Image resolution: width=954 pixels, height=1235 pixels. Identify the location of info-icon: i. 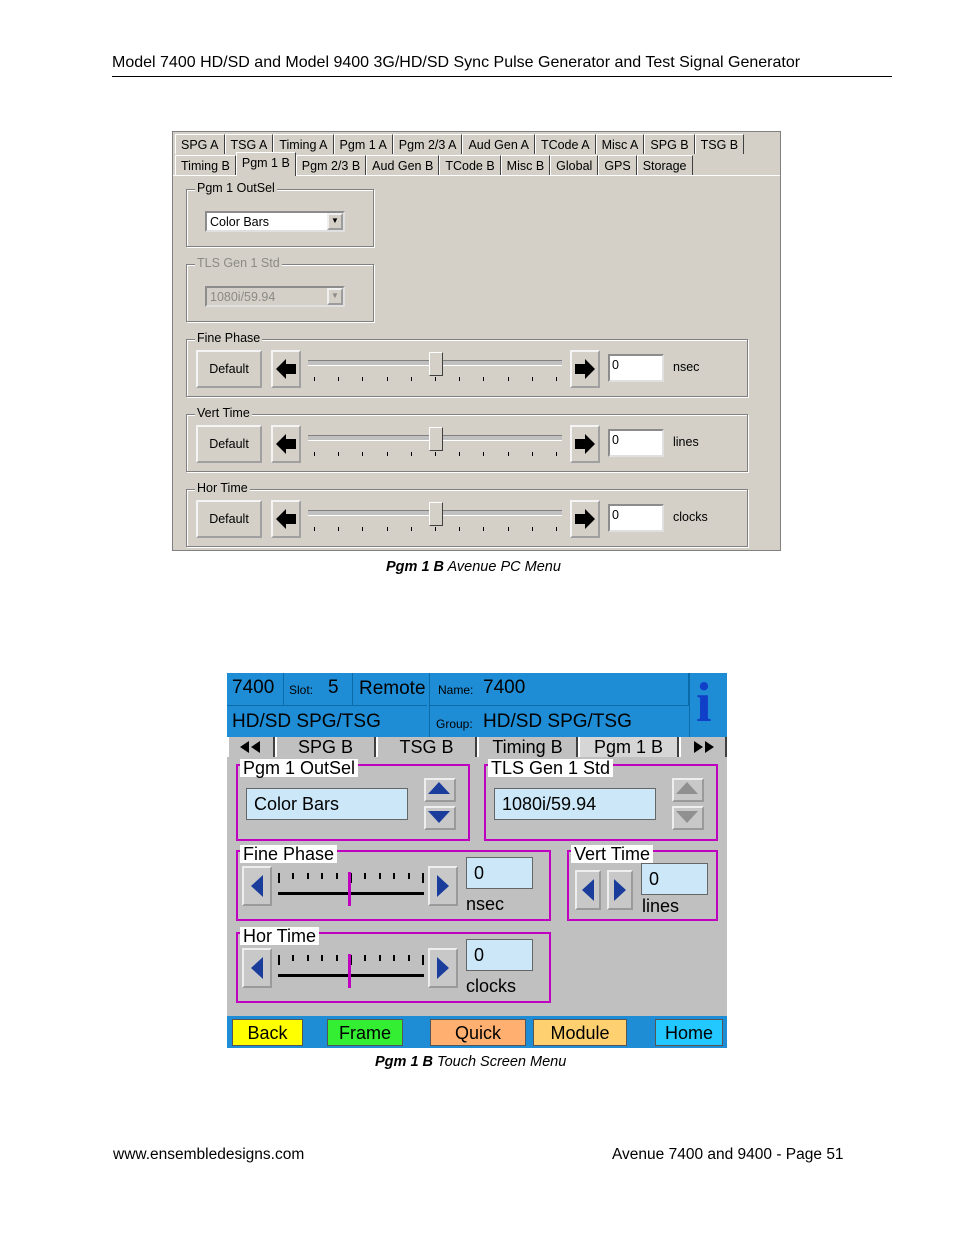
(708, 705).